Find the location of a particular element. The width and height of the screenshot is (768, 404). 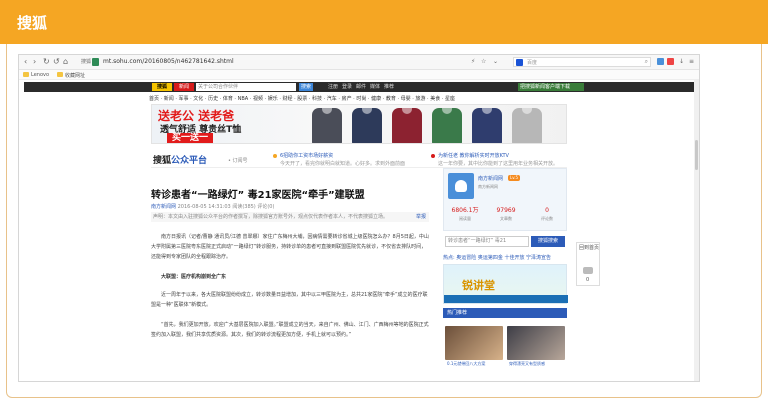

bookmarks-bar: Lenovo 收藏网址 is located at coordinates (359, 75).